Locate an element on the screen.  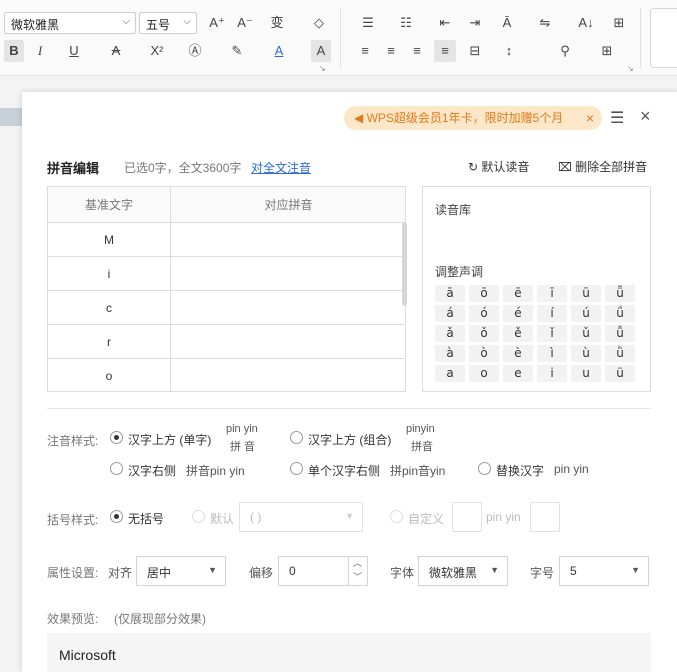
numbering-button: ☷ is located at coordinates (406, 23).